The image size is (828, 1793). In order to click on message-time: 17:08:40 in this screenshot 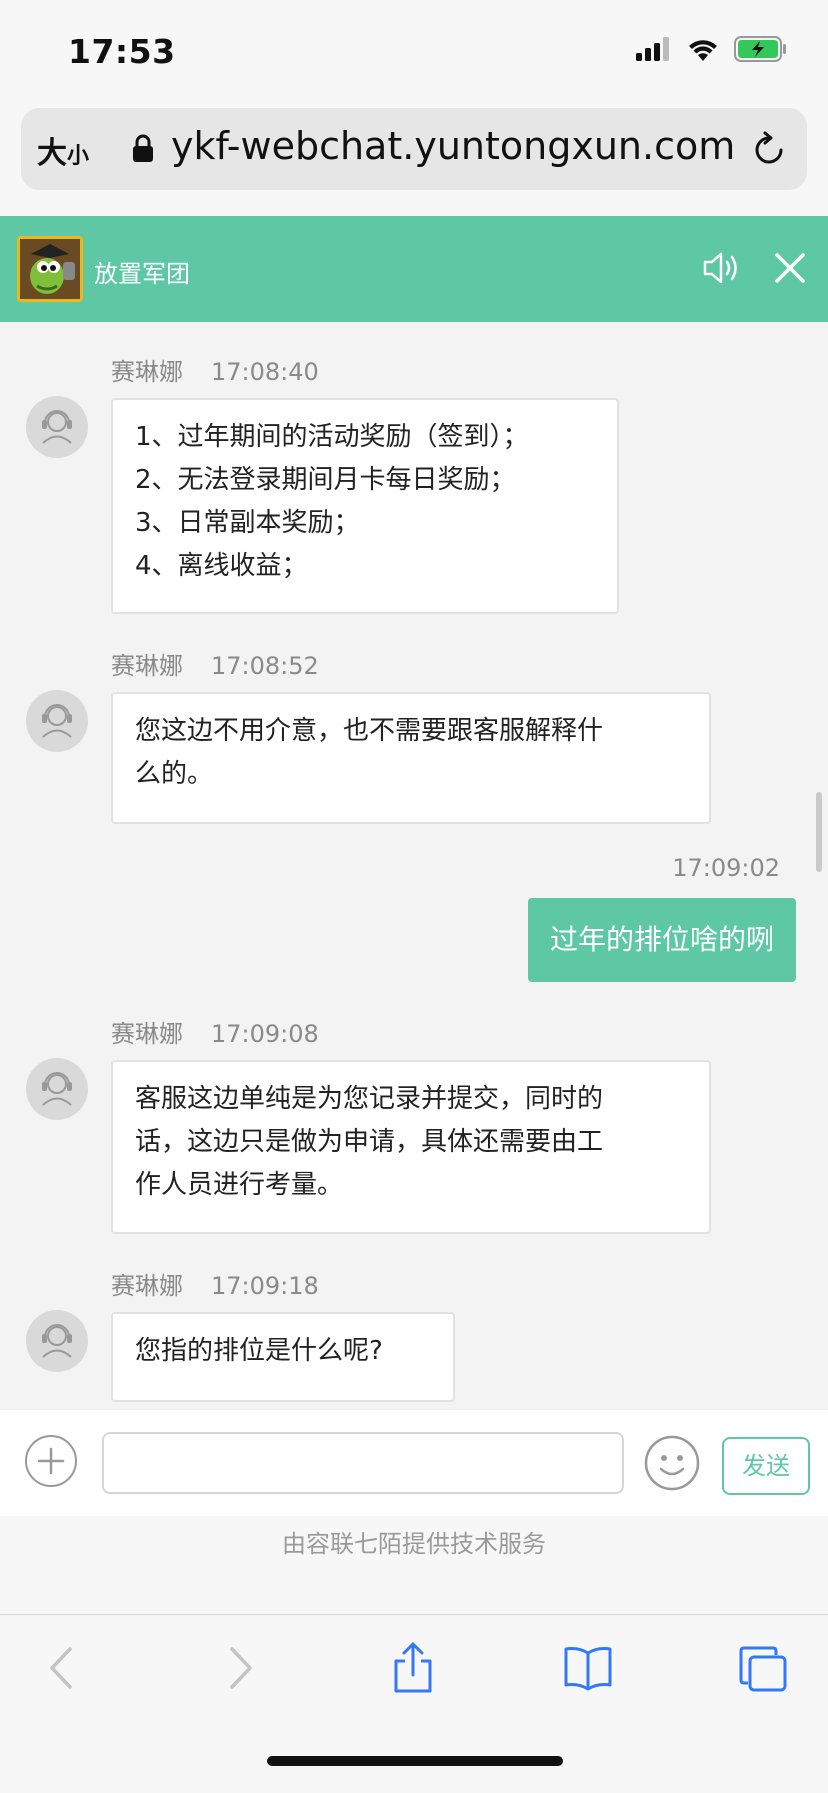, I will do `click(265, 372)`.